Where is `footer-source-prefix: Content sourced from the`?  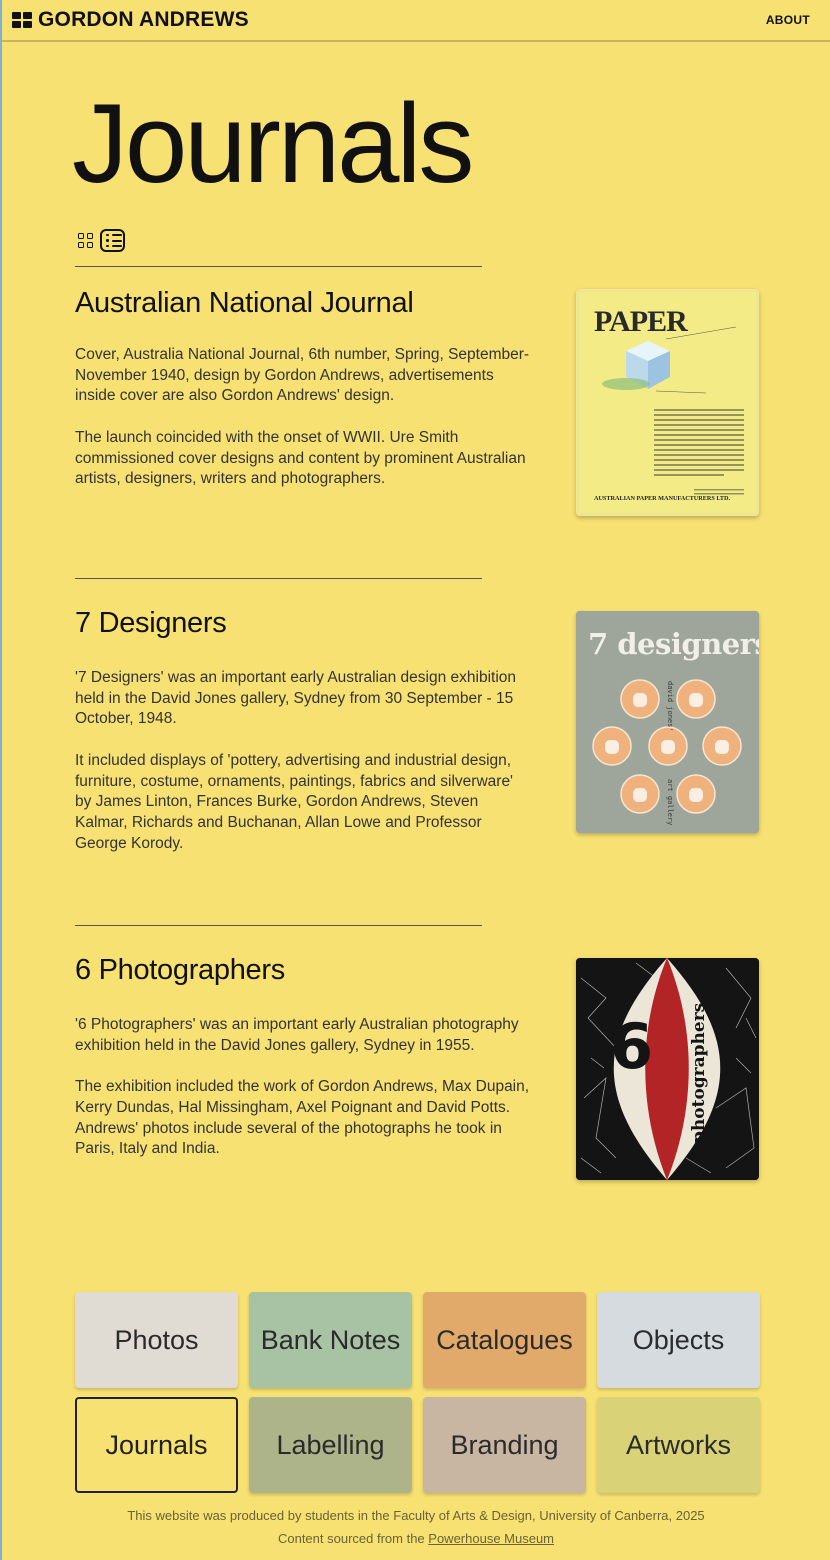 footer-source-prefix: Content sourced from the is located at coordinates (353, 1538).